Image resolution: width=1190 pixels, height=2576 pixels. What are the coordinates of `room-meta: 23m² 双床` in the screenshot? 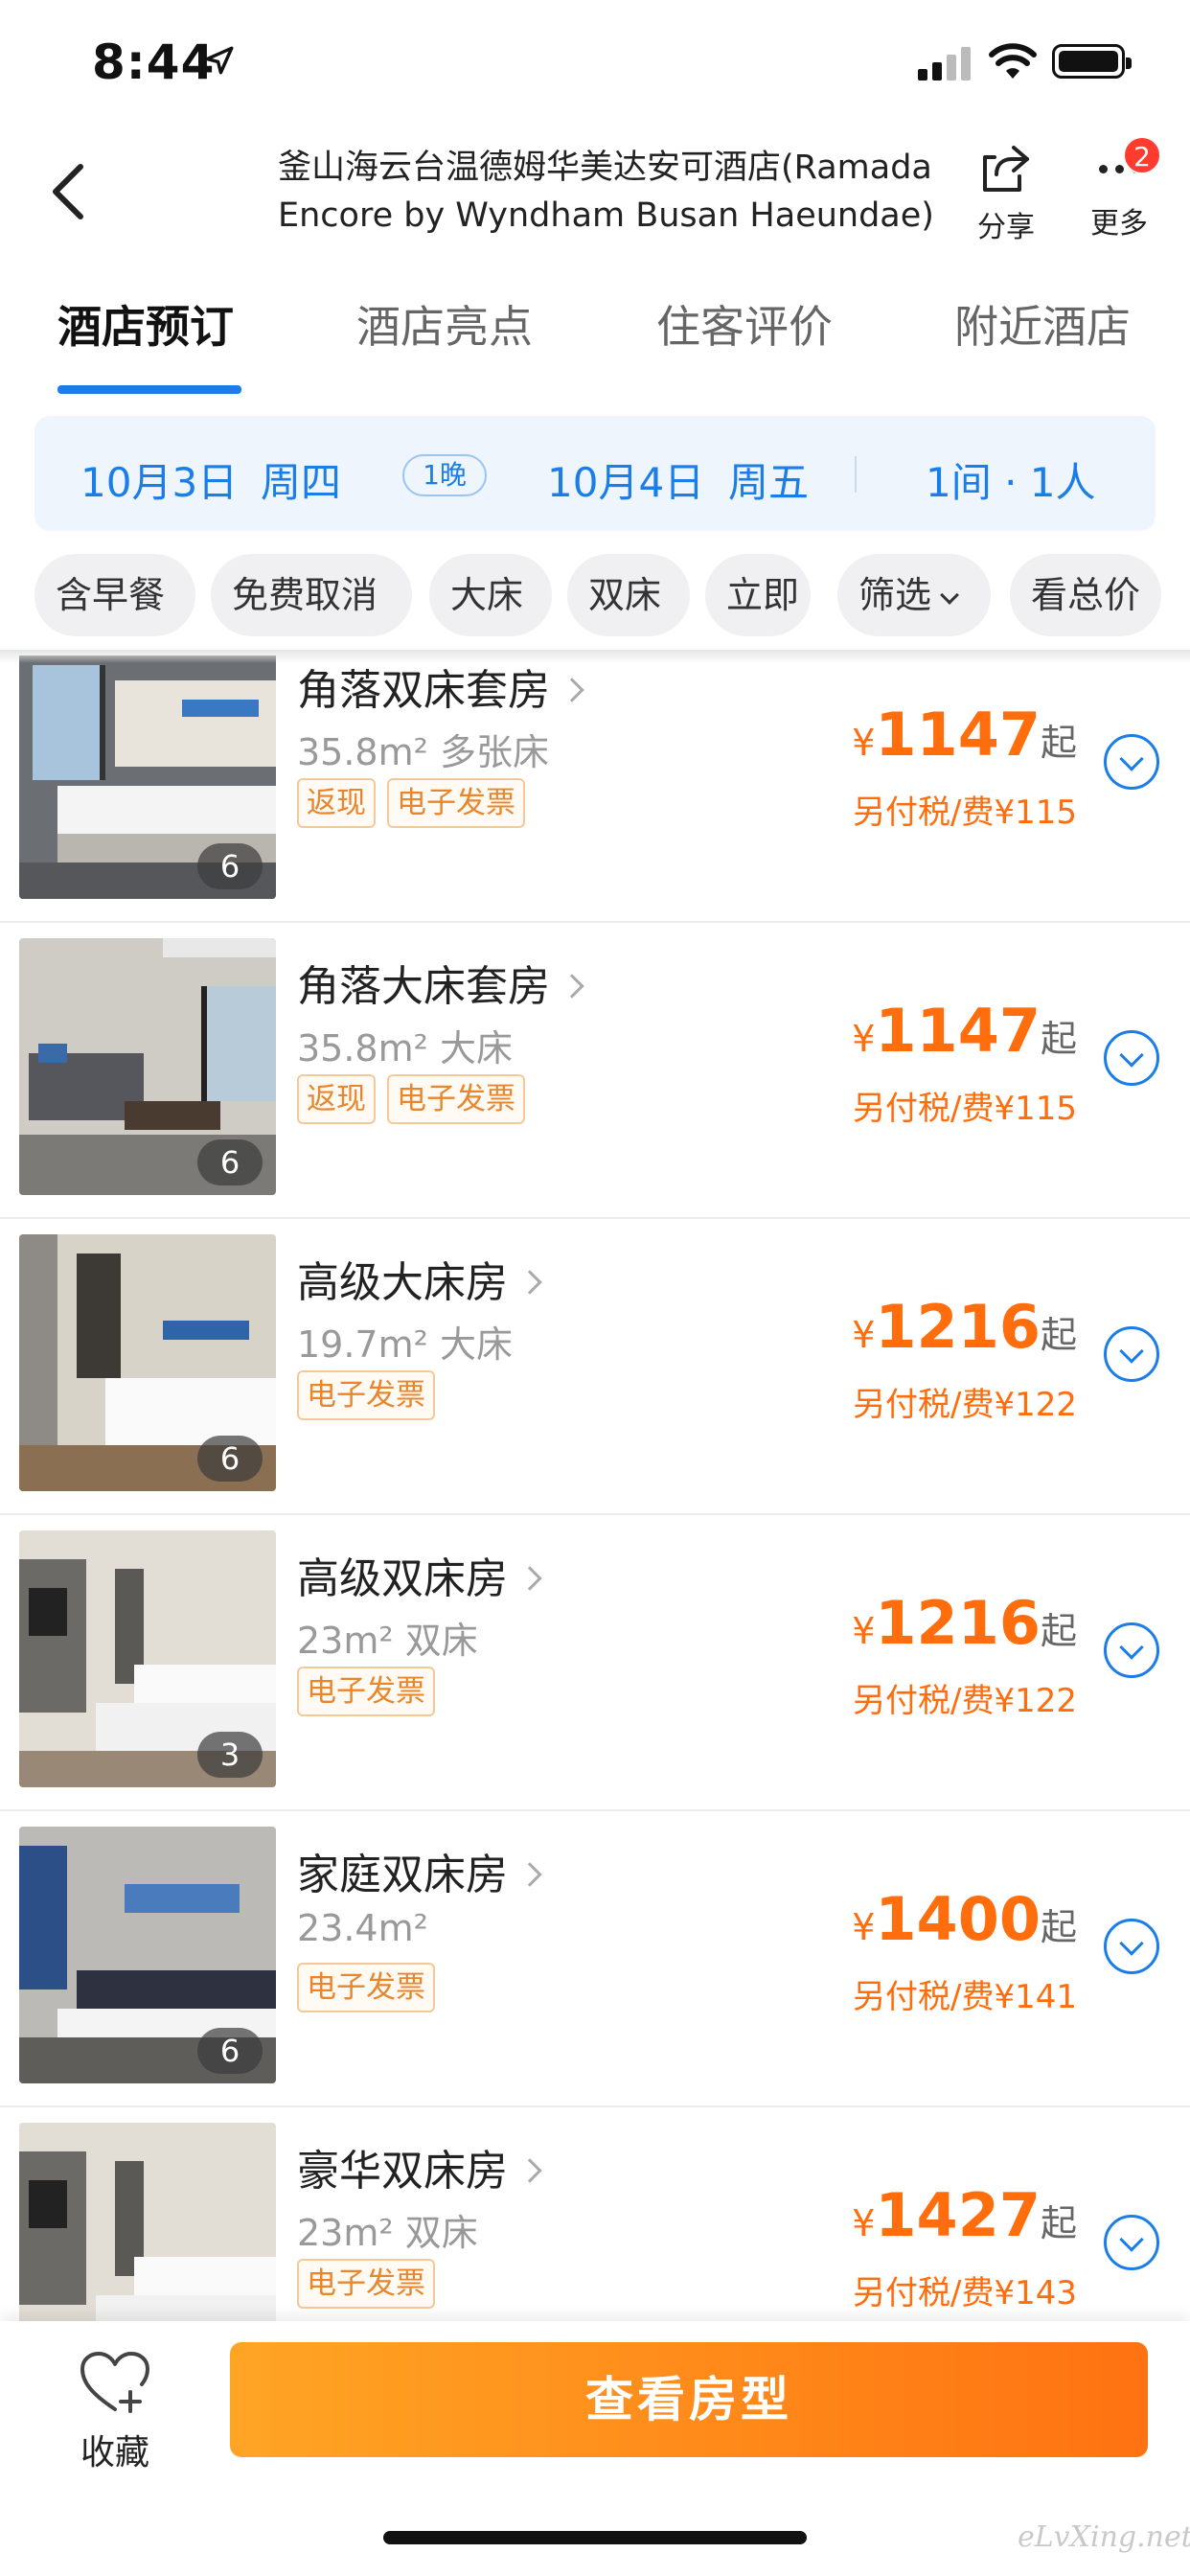 It's located at (388, 2229).